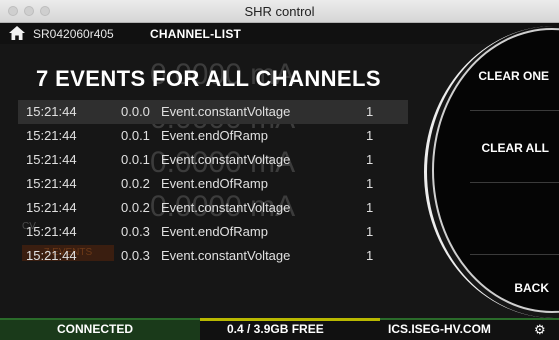 The image size is (559, 340). Describe the element at coordinates (290, 319) in the screenshot. I see `storage-indicator-bar` at that location.